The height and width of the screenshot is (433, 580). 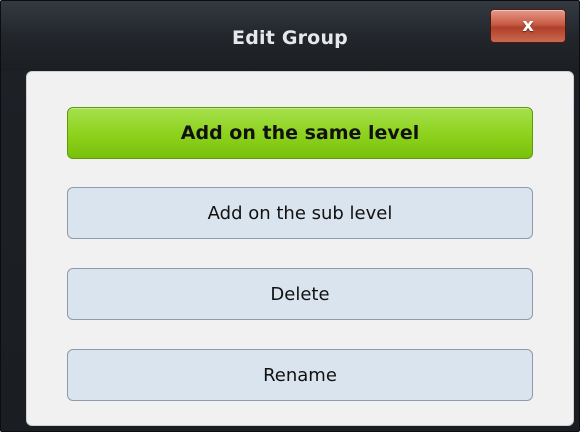 What do you see at coordinates (300, 375) in the screenshot?
I see `rename-button: Rename` at bounding box center [300, 375].